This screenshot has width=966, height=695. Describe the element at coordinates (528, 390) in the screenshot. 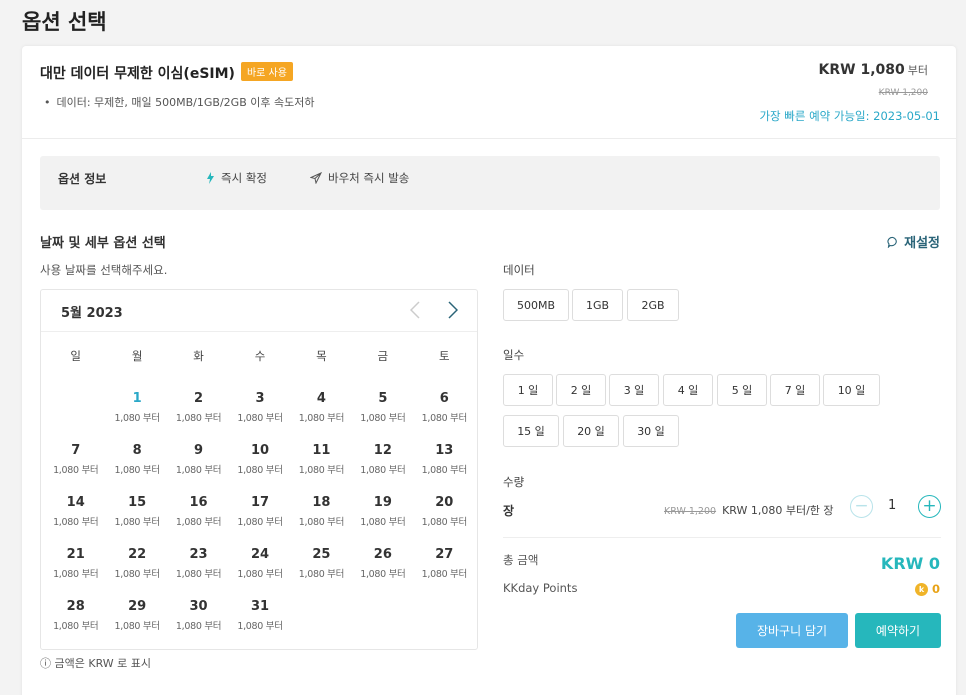

I see `days-option-button: 1 일` at that location.